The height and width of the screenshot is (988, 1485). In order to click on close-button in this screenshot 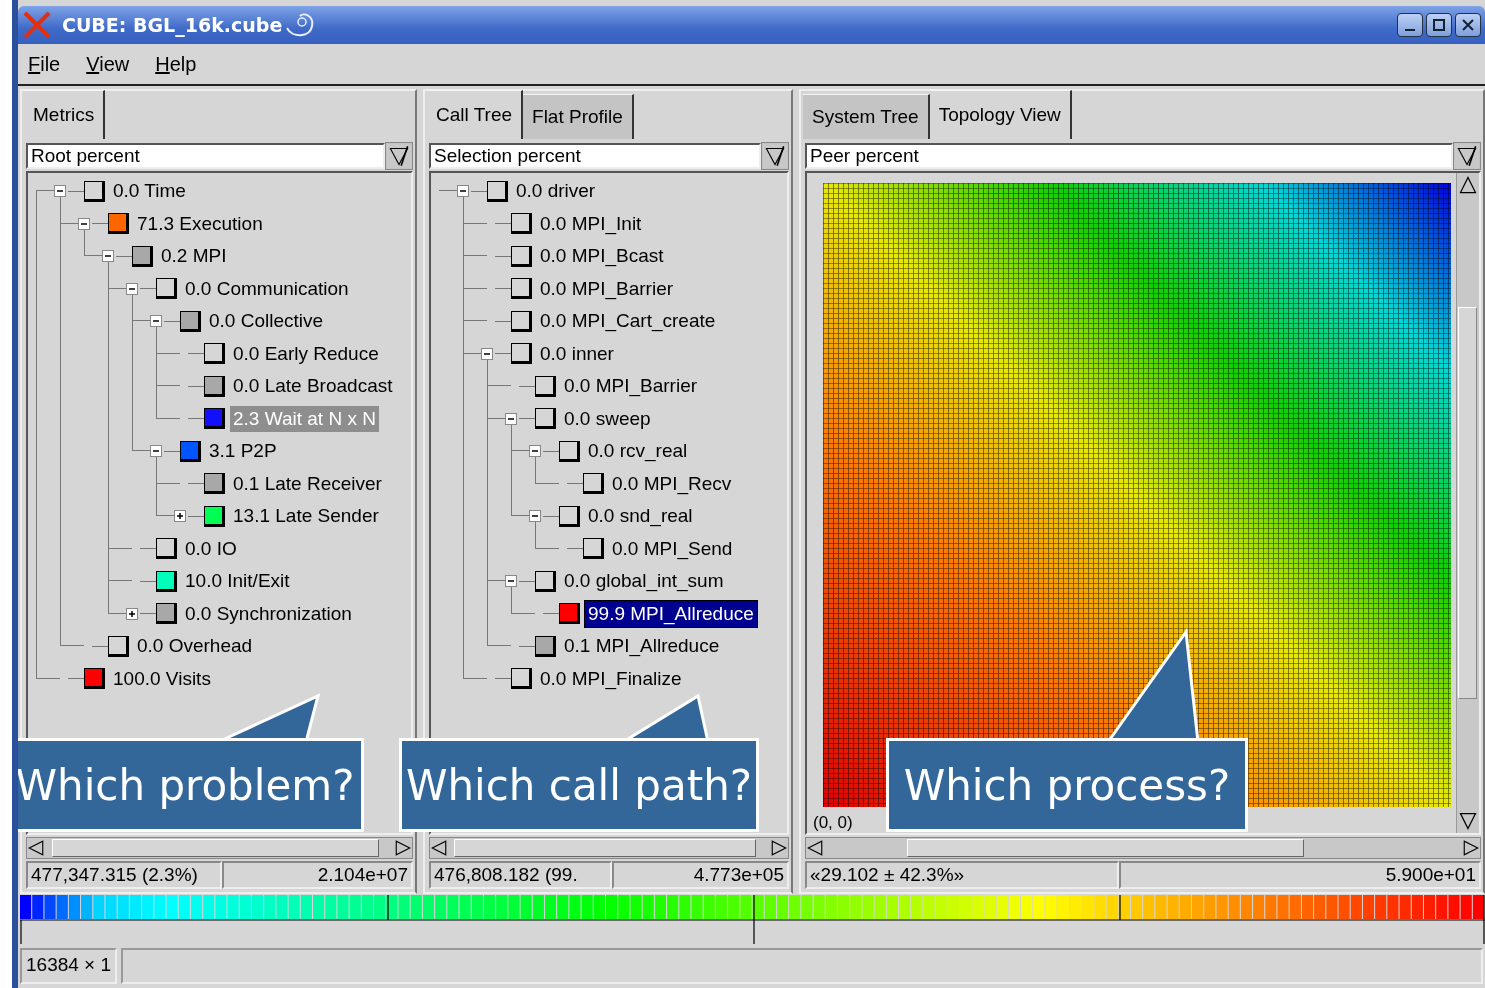, I will do `click(1468, 25)`.